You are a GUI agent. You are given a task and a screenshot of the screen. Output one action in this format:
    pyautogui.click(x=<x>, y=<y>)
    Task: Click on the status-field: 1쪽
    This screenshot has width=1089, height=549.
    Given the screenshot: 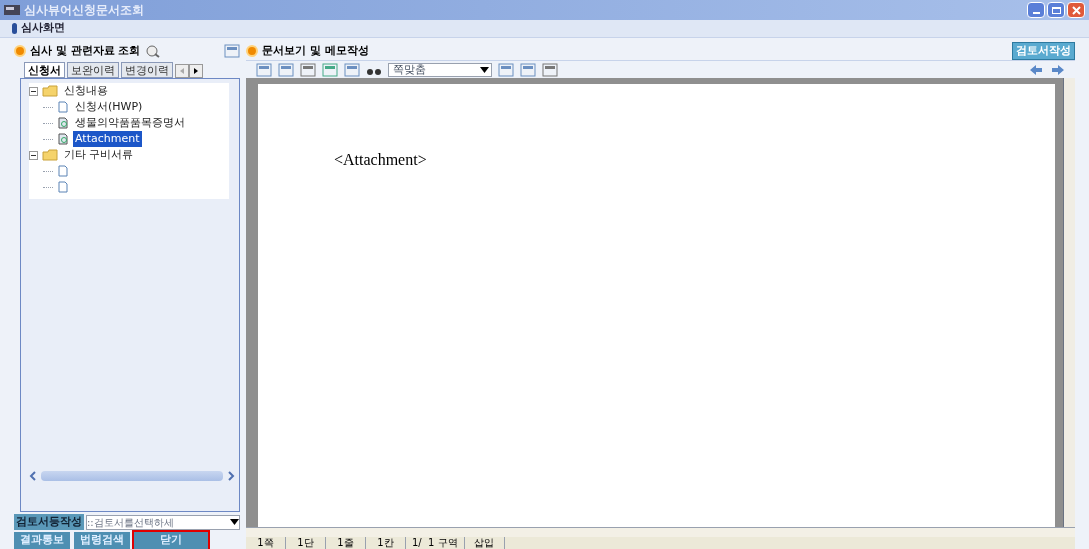 What is the action you would take?
    pyautogui.click(x=266, y=543)
    